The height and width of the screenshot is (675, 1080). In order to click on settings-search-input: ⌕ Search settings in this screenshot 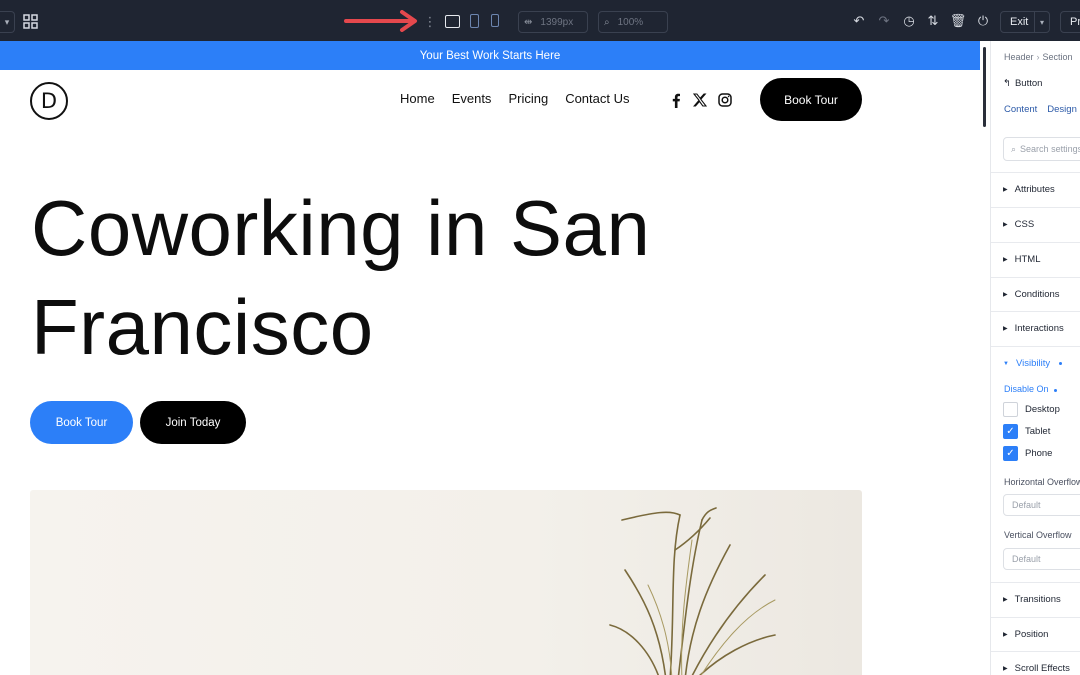, I will do `click(1041, 149)`.